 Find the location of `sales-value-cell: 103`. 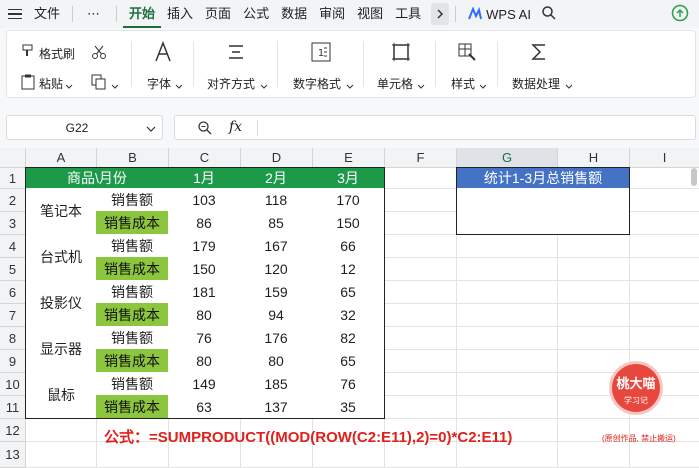

sales-value-cell: 103 is located at coordinates (204, 200).